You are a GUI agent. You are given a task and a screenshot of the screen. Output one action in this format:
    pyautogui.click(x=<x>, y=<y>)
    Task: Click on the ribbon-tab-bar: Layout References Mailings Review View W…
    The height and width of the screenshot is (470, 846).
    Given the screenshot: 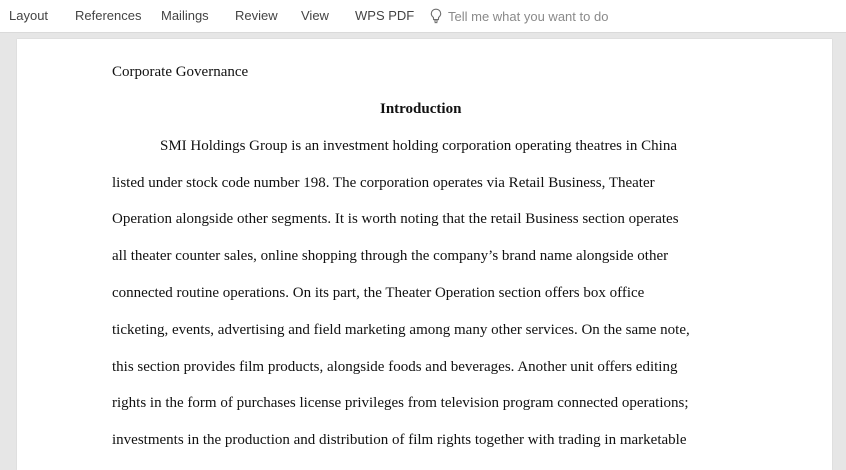 What is the action you would take?
    pyautogui.click(x=423, y=16)
    